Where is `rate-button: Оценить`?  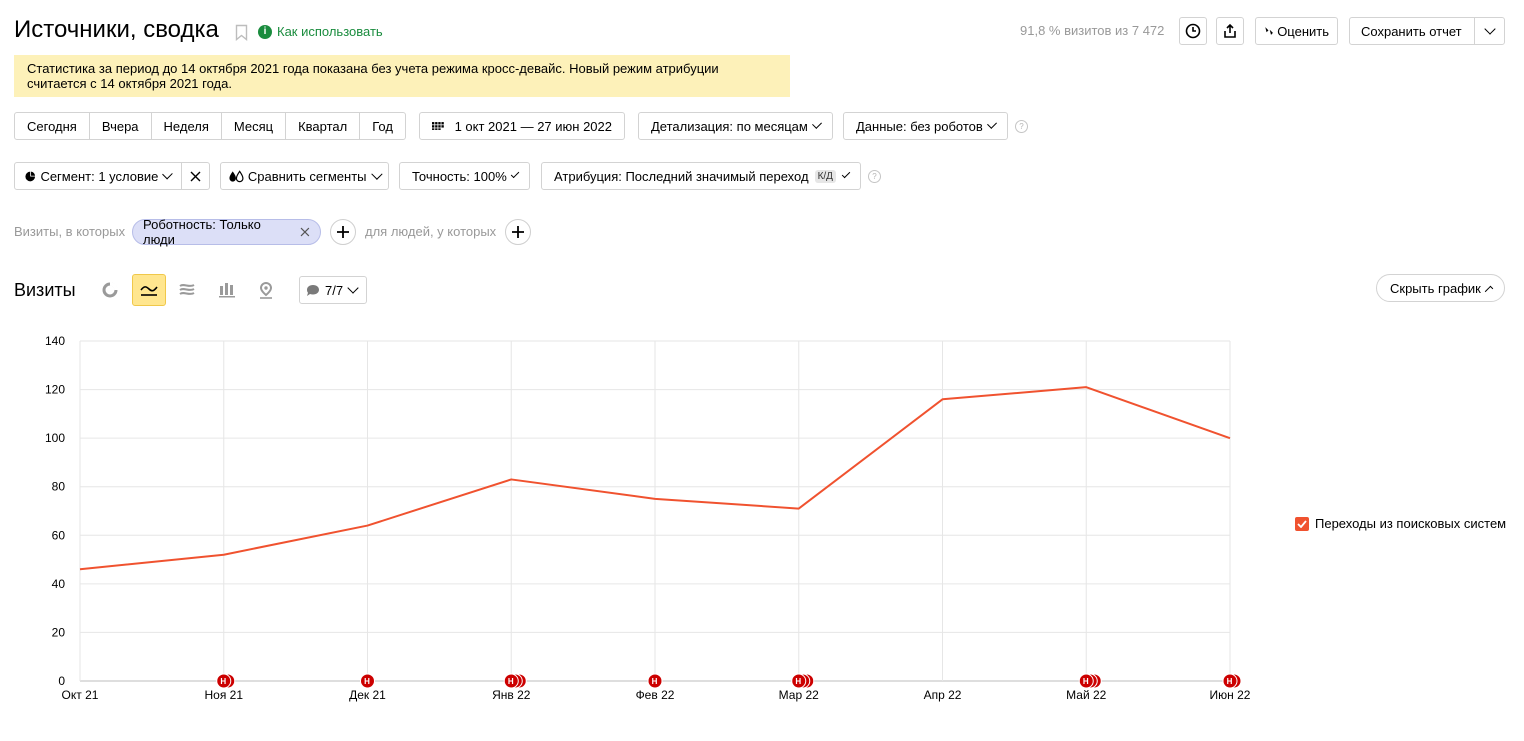 rate-button: Оценить is located at coordinates (1296, 31).